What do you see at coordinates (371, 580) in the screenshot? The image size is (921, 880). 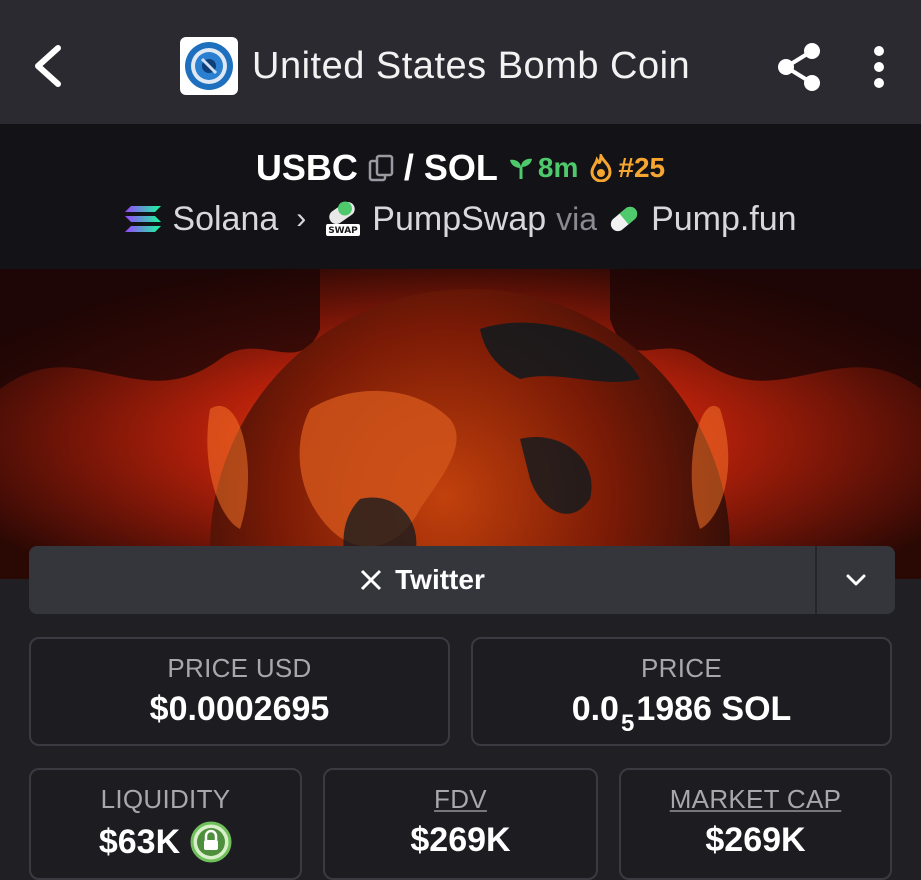 I see `x-logo-icon` at bounding box center [371, 580].